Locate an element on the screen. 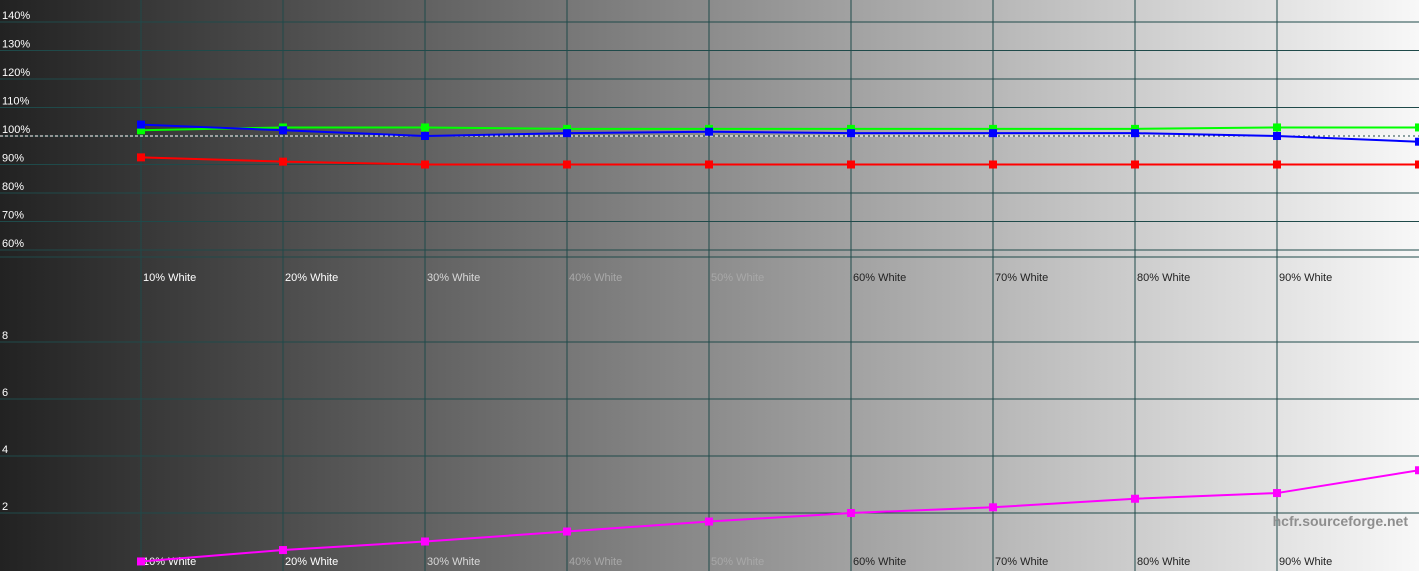  x-tick-label: 10% White is located at coordinates (169, 278).